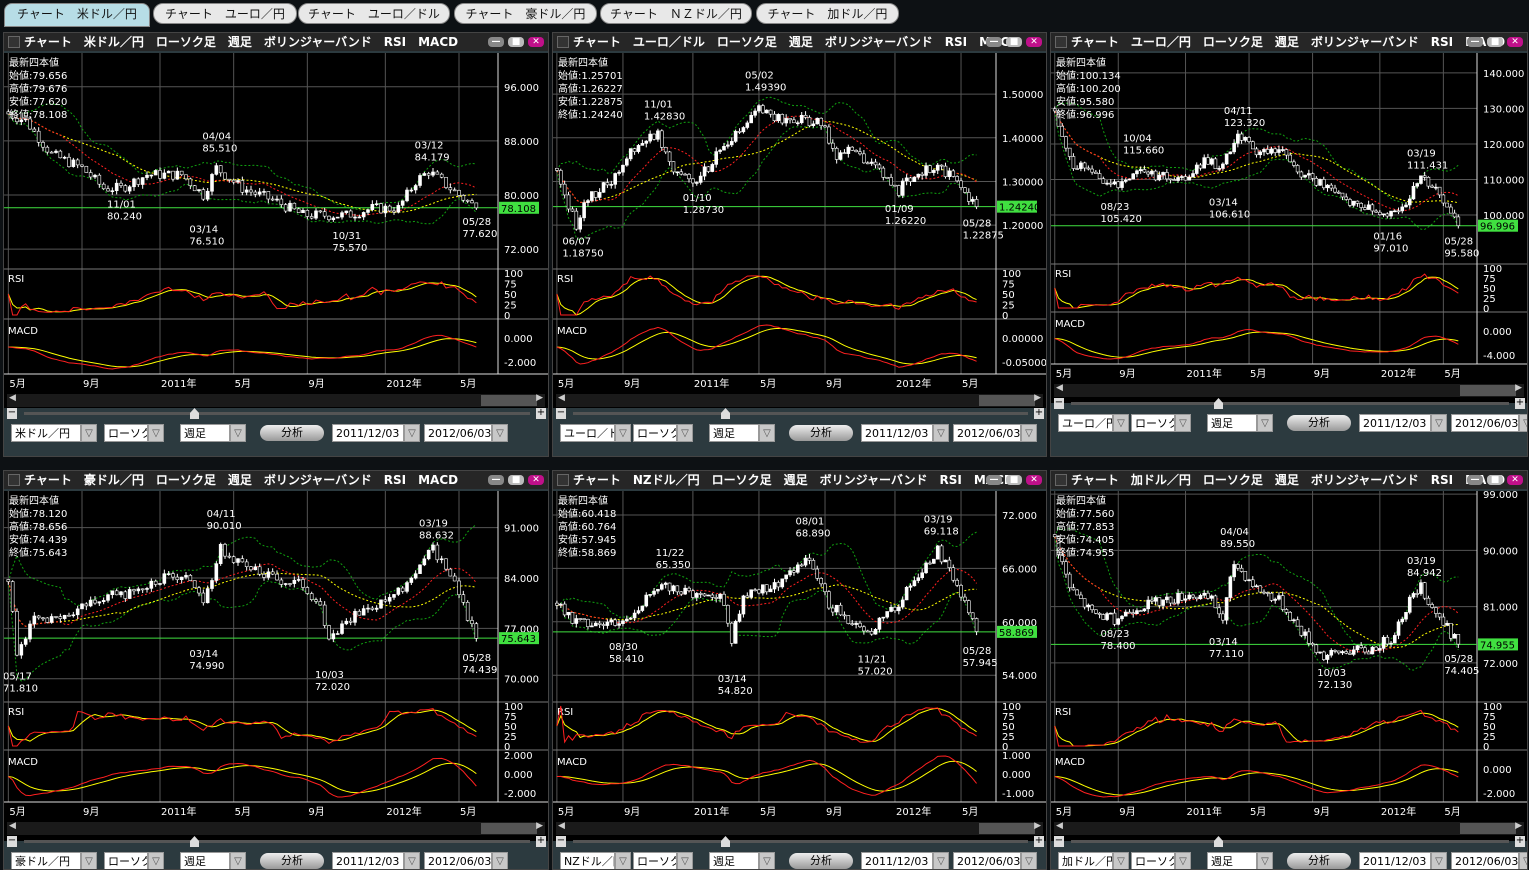 Image resolution: width=1529 pixels, height=870 pixels. What do you see at coordinates (587, 433) in the screenshot?
I see `currency-pair-select: ユーロ／ドル` at bounding box center [587, 433].